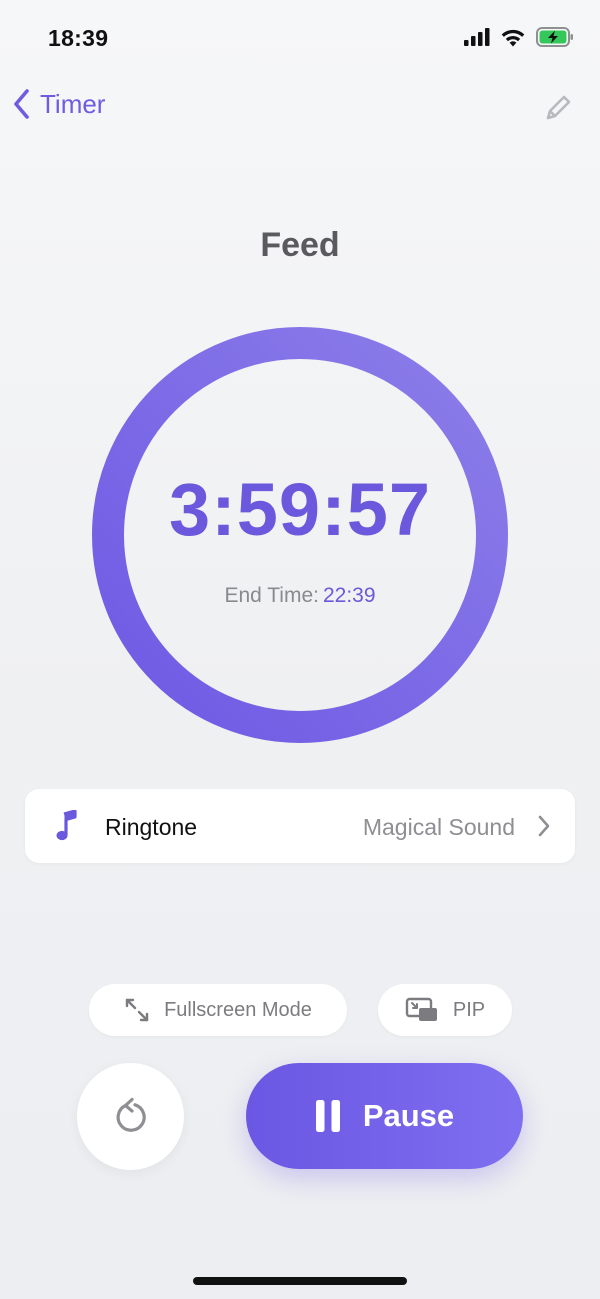 The width and height of the screenshot is (600, 1299). I want to click on music-note-icon, so click(66, 825).